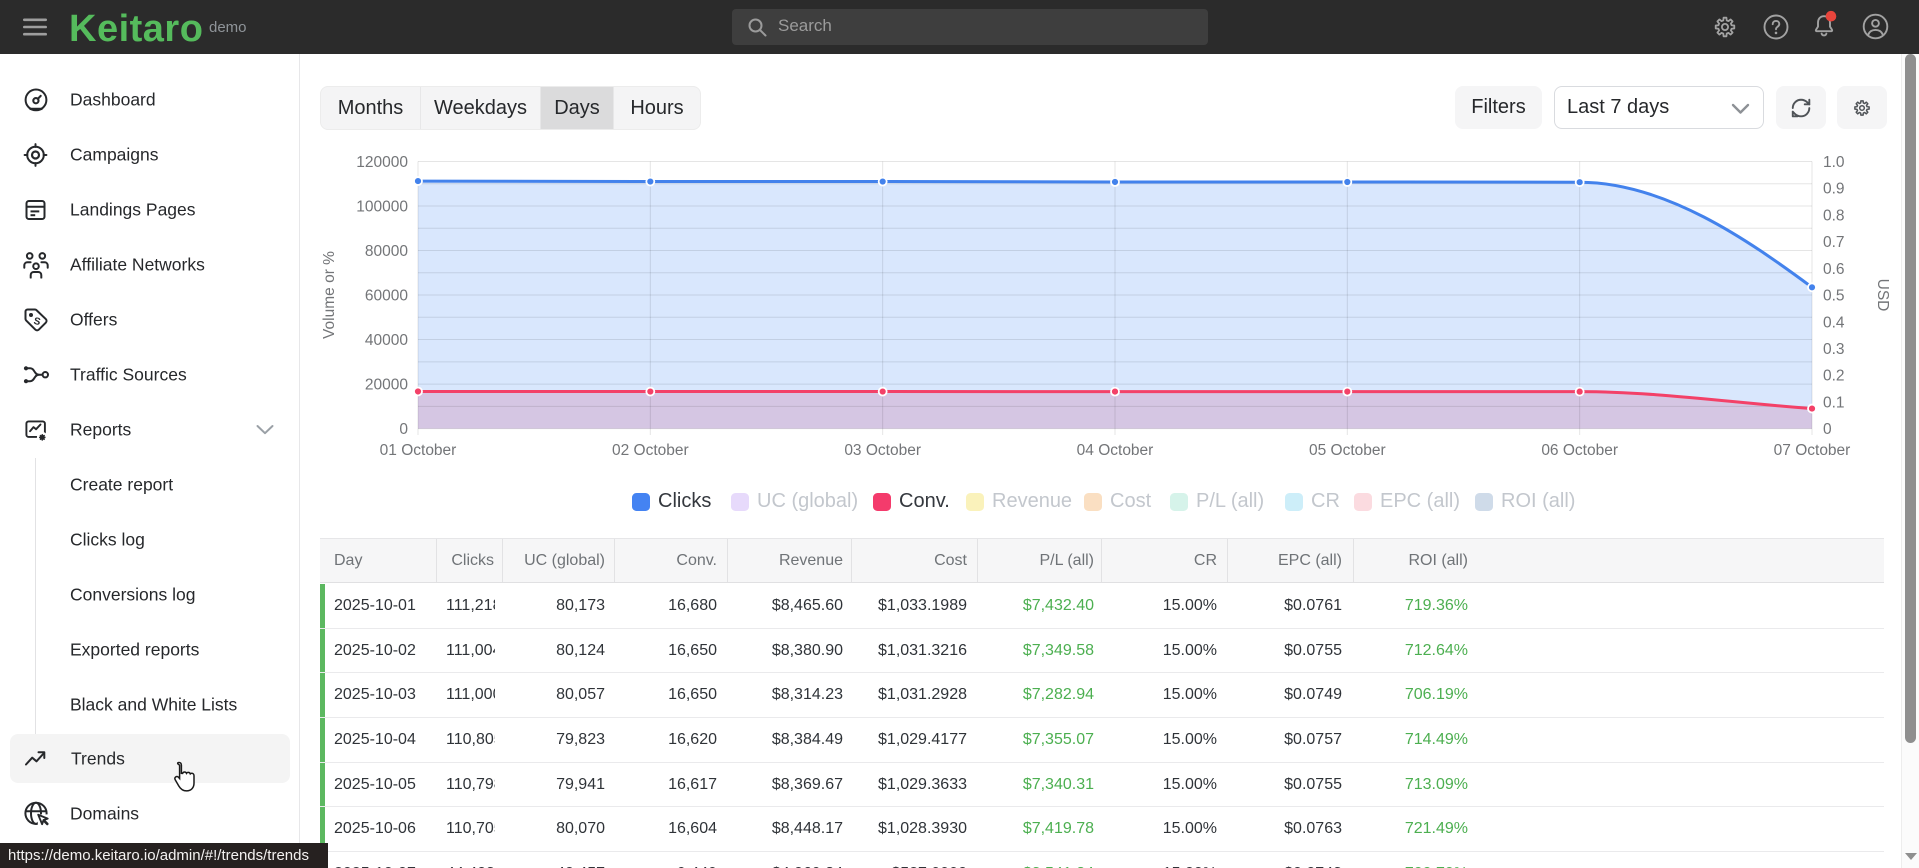 The width and height of the screenshot is (1919, 868). I want to click on svg-text: 0.4, so click(1834, 322).